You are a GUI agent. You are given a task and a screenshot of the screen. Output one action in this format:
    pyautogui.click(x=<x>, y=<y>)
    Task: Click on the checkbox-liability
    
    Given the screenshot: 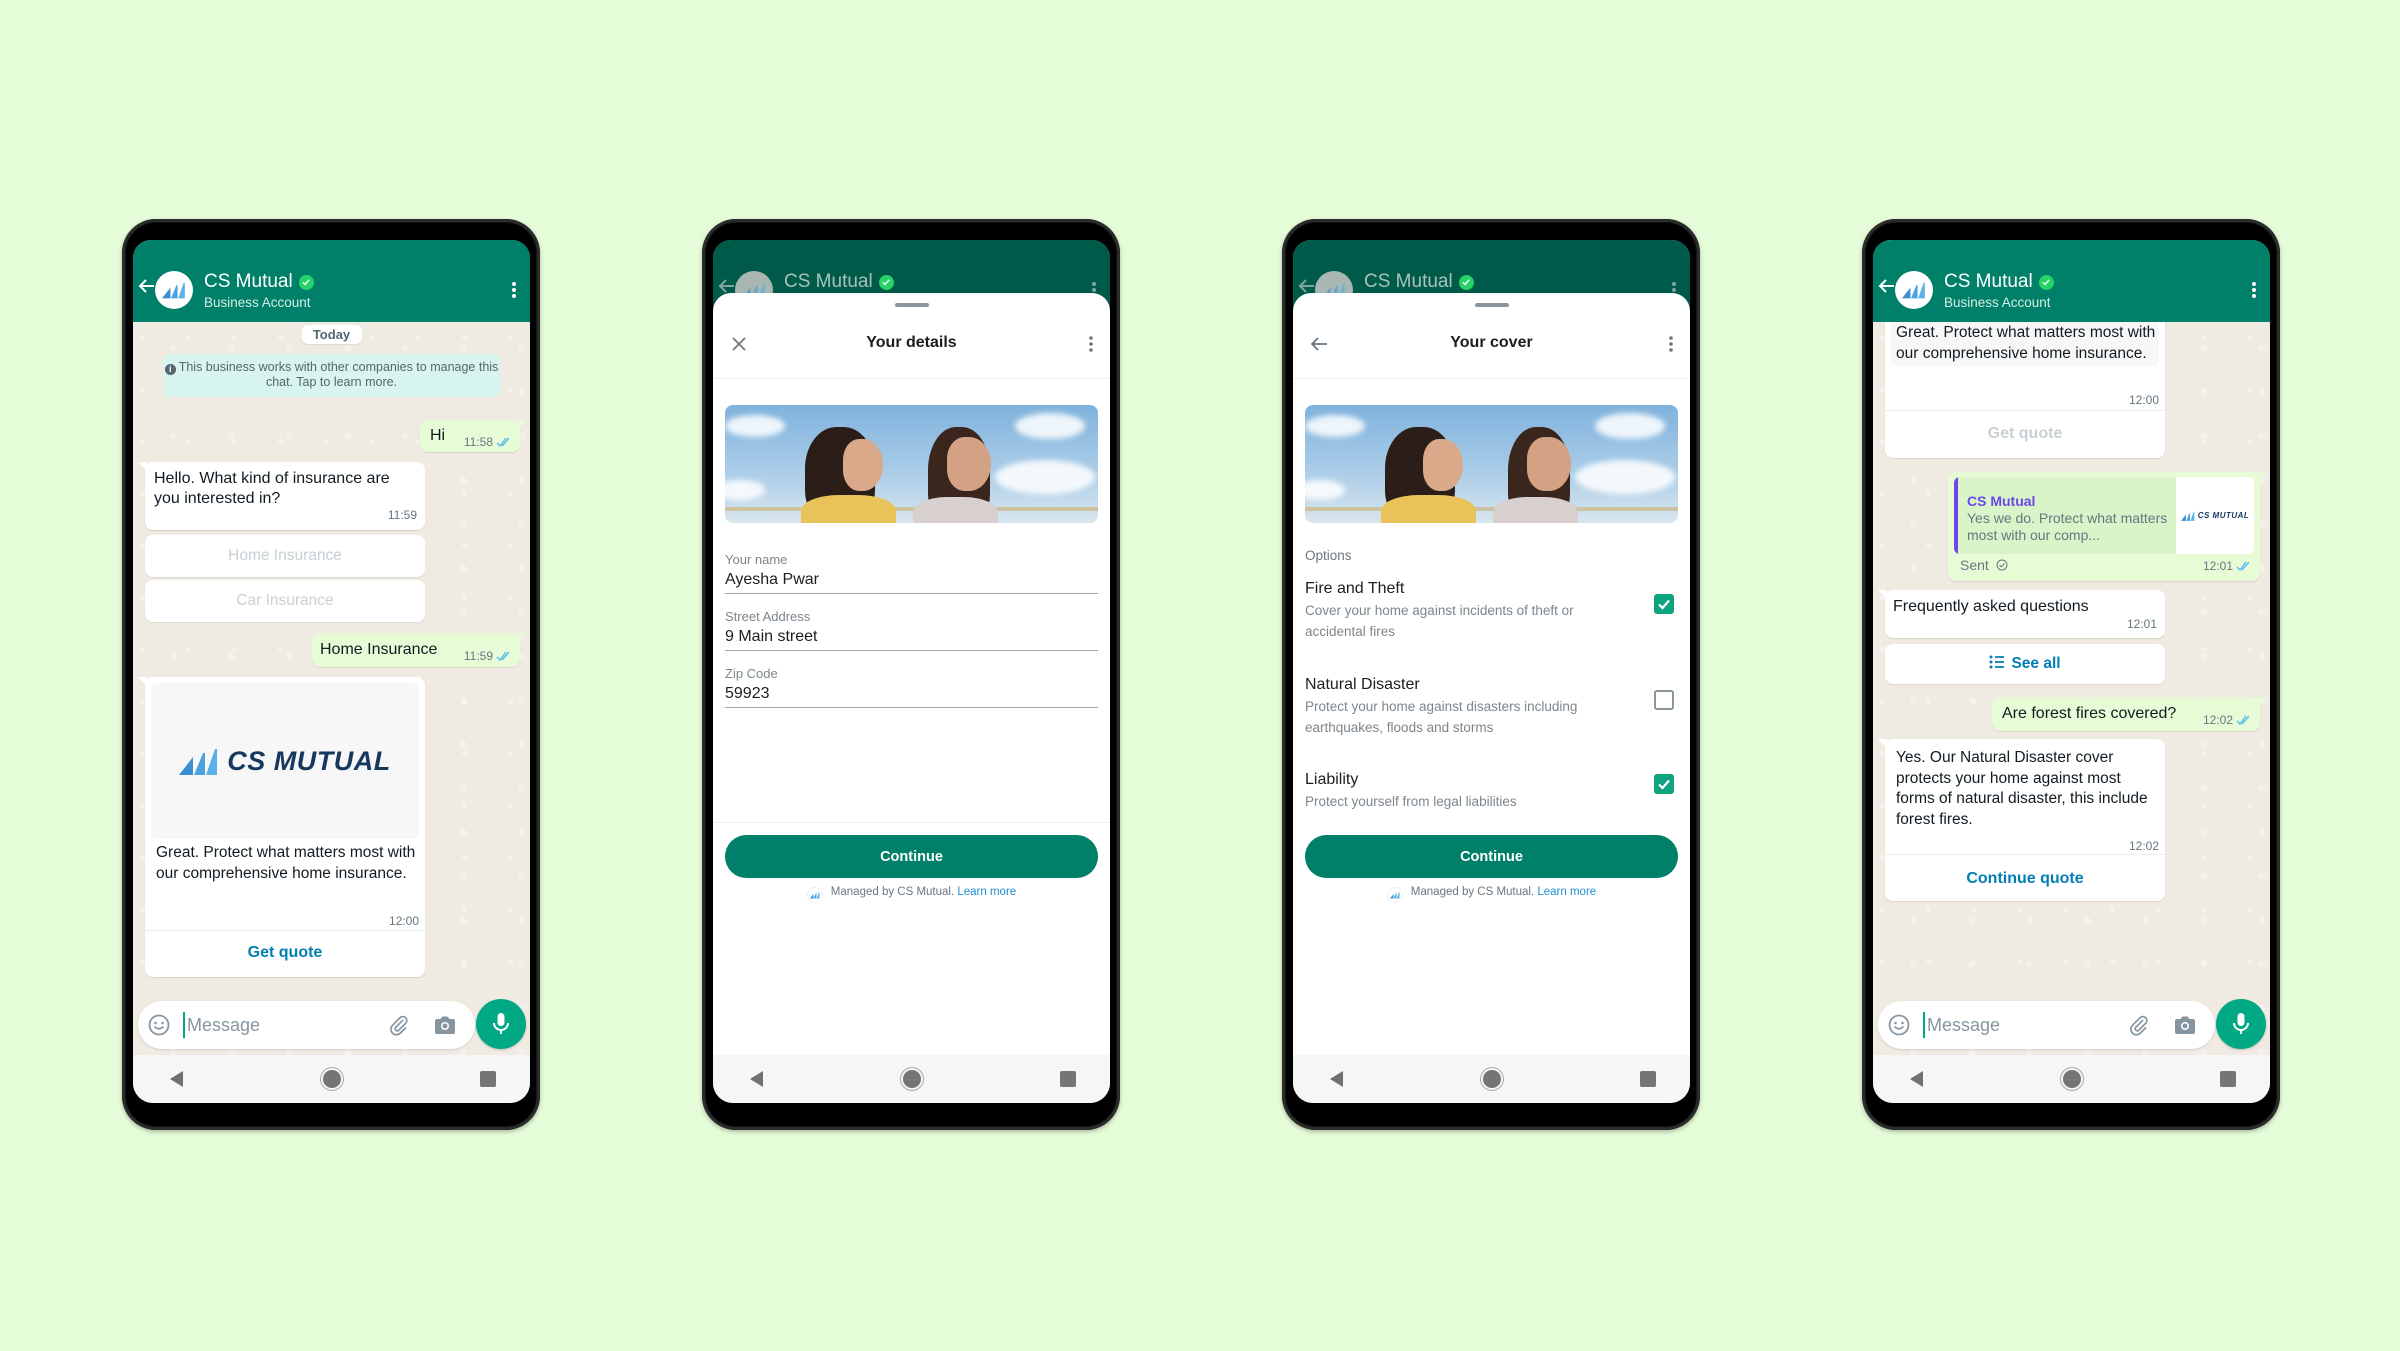 What is the action you would take?
    pyautogui.click(x=1664, y=784)
    